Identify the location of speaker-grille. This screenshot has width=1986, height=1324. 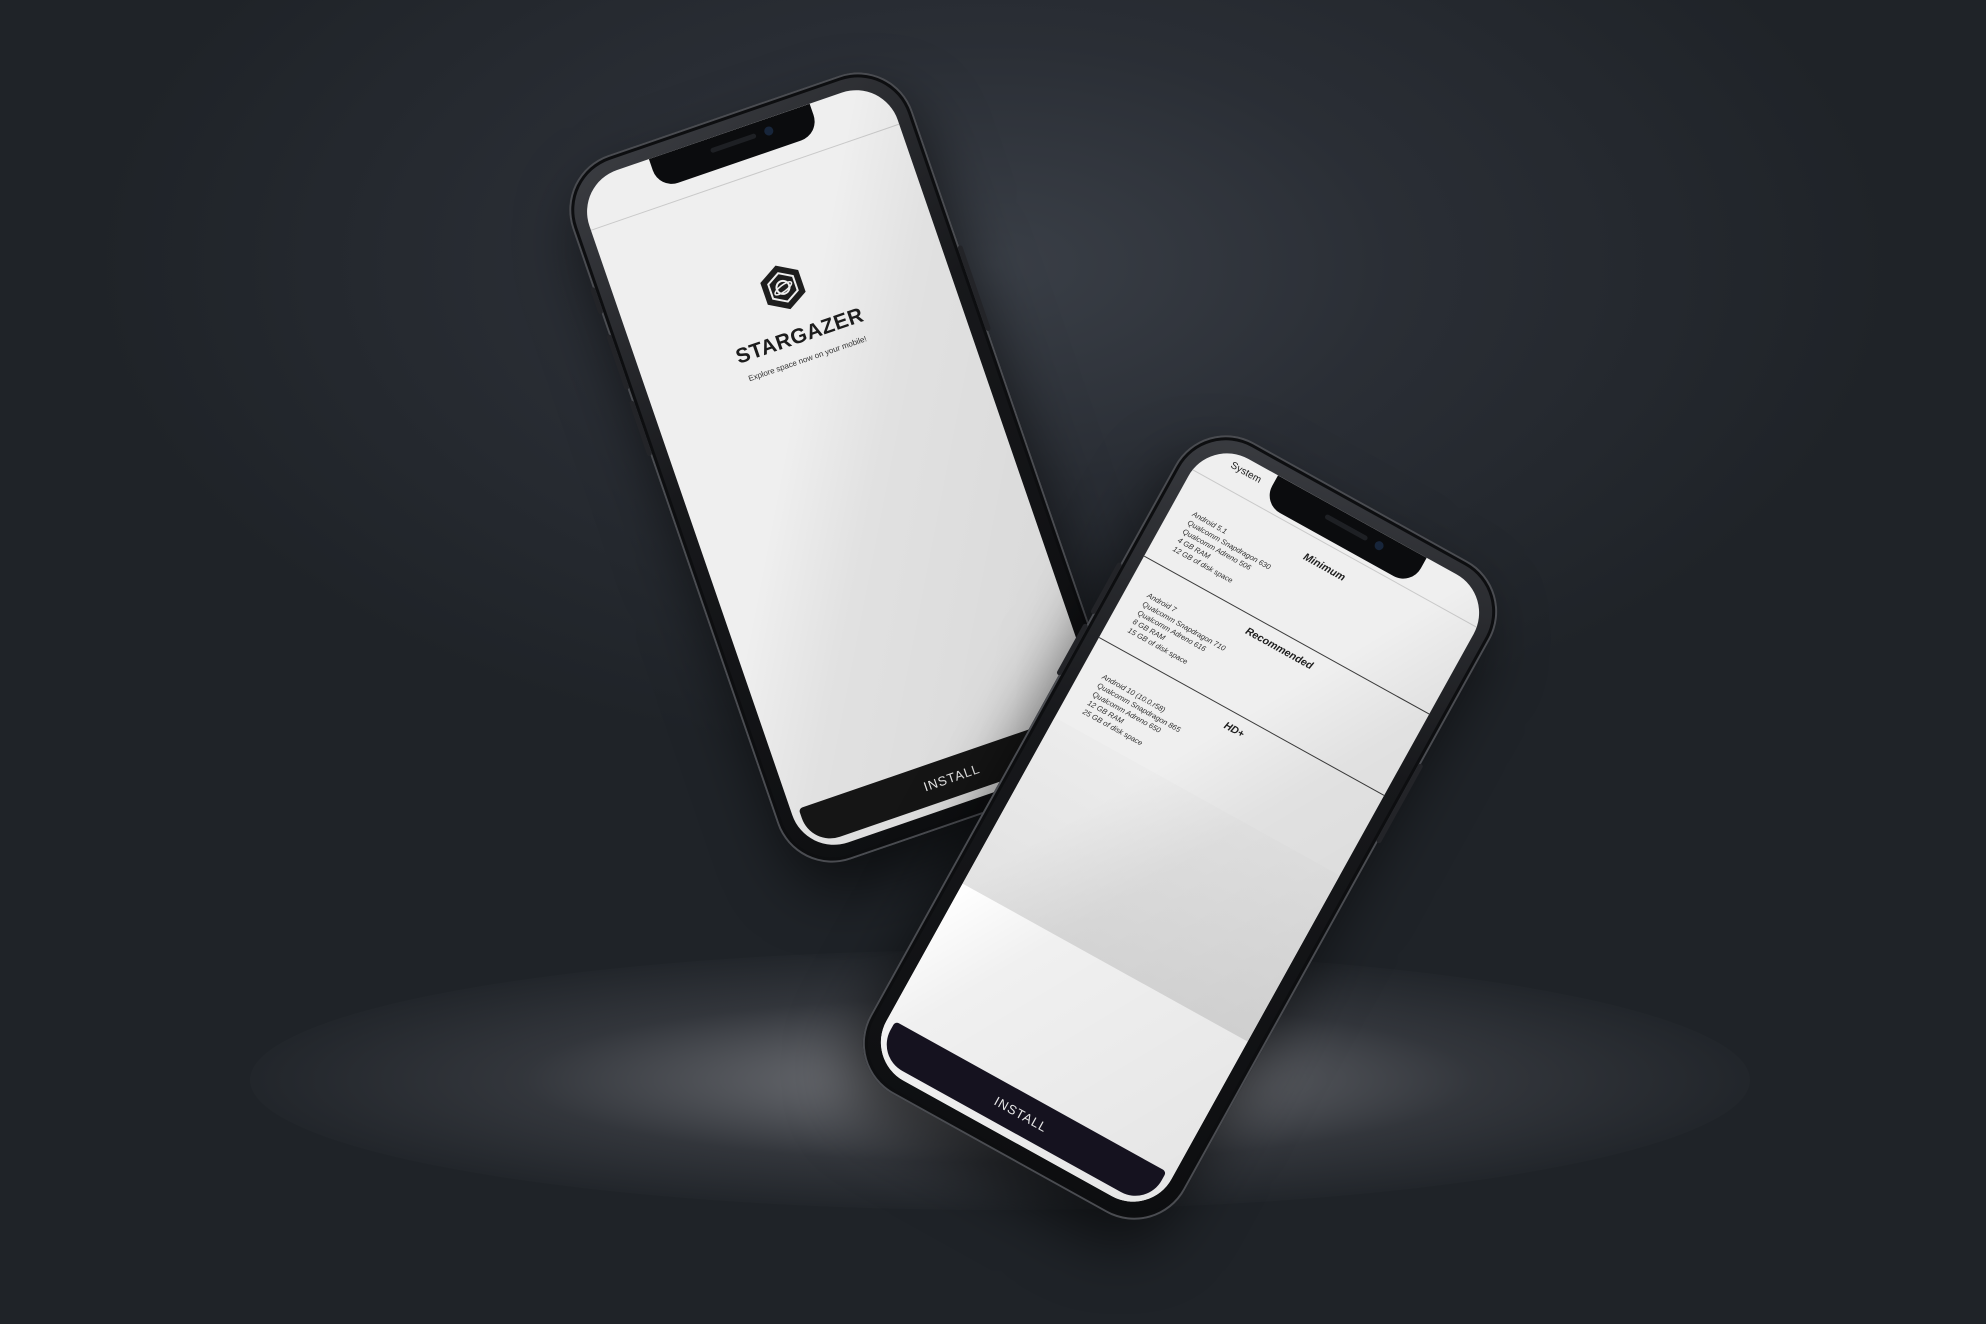
(733, 143).